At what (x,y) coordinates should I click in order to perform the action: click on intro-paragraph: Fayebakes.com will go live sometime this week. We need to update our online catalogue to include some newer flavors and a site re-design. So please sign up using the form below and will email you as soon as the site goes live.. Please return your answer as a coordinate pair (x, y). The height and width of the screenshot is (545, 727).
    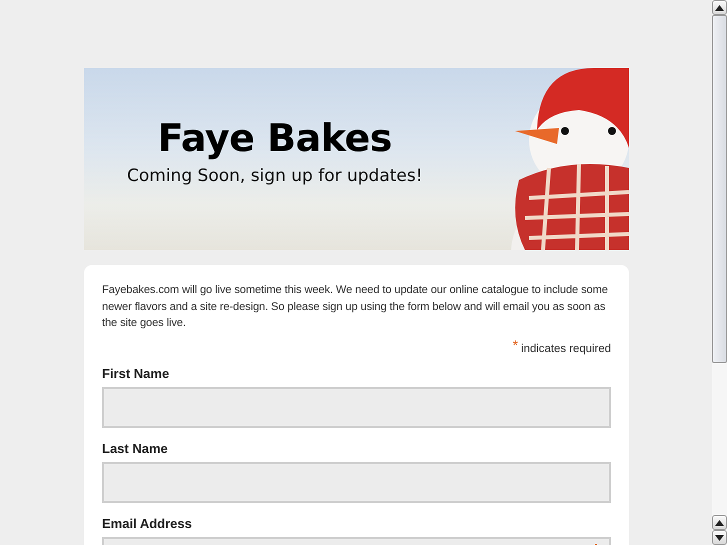
    Looking at the image, I should click on (355, 307).